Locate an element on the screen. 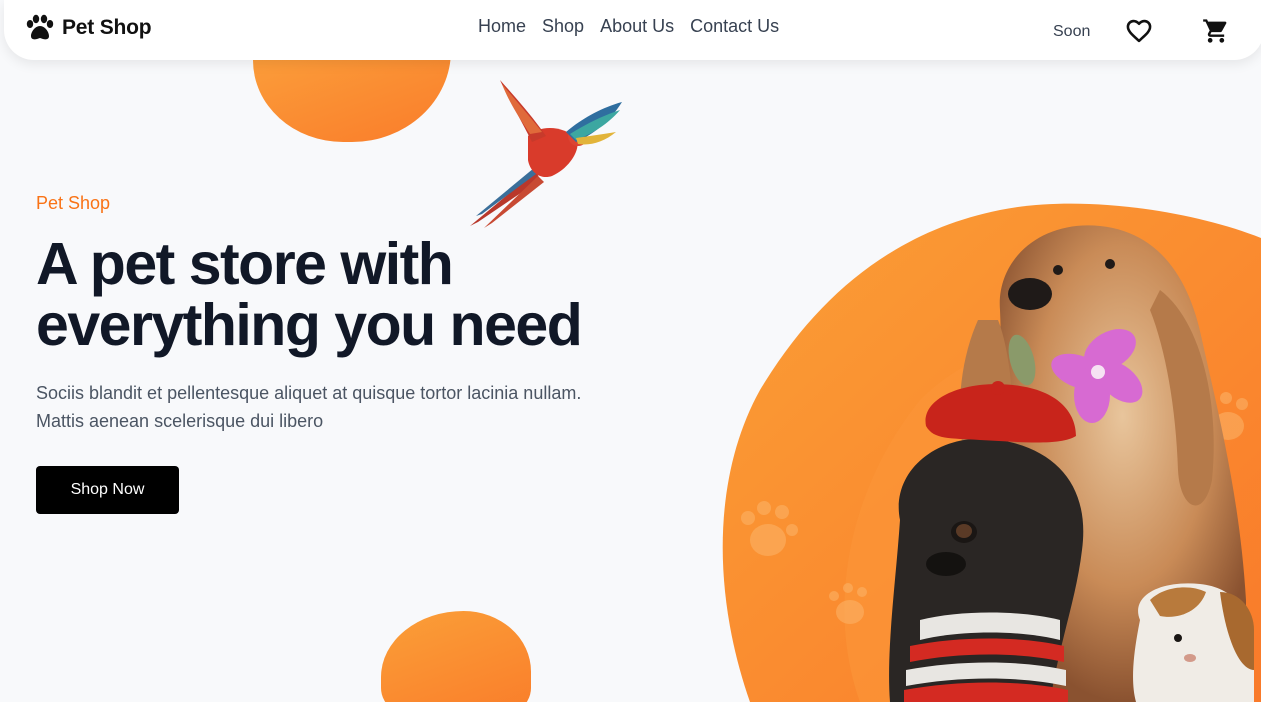 The image size is (1261, 702). nav-link-home: Home is located at coordinates (502, 26).